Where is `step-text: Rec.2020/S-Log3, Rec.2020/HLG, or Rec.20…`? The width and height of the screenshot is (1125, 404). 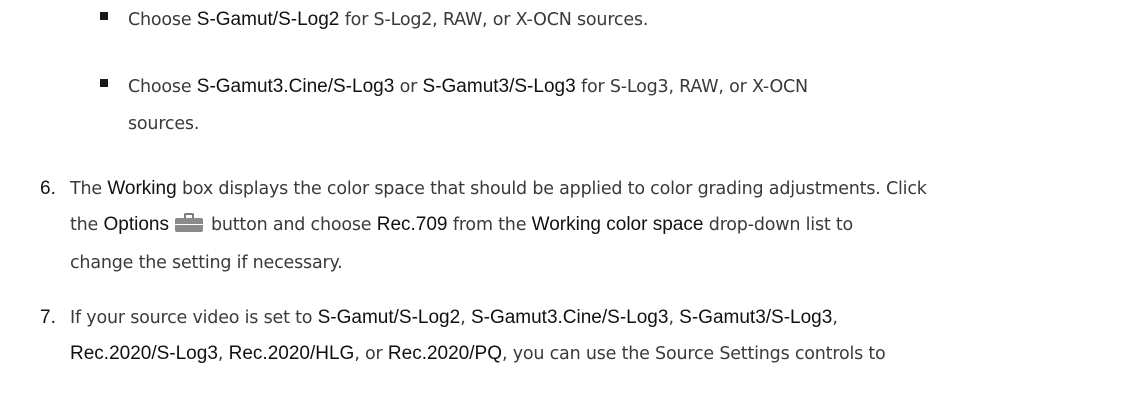
step-text: Rec.2020/S-Log3, Rec.2020/HLG, or Rec.20… is located at coordinates (478, 353).